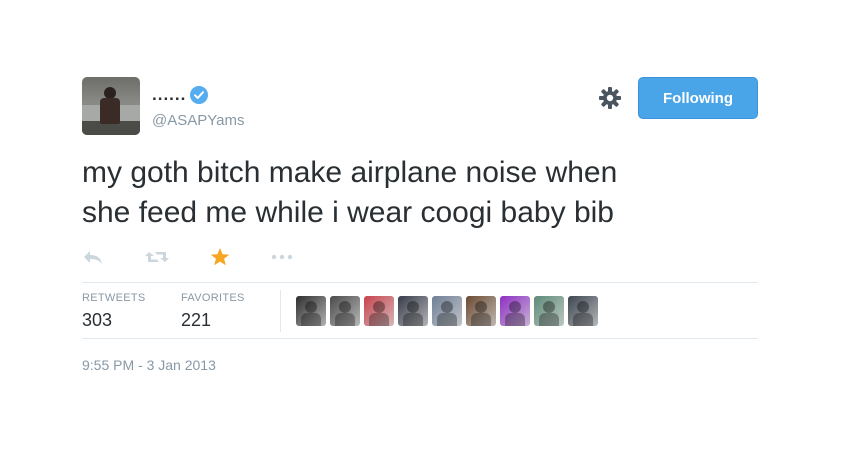 The height and width of the screenshot is (470, 858). I want to click on retweets-label: RETWEETS, so click(114, 298).